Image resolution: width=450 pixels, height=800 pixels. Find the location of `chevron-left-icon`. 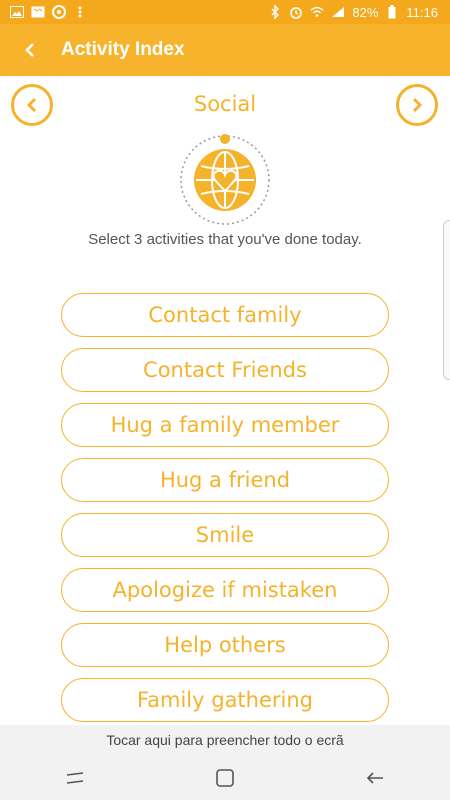

chevron-left-icon is located at coordinates (29, 50).